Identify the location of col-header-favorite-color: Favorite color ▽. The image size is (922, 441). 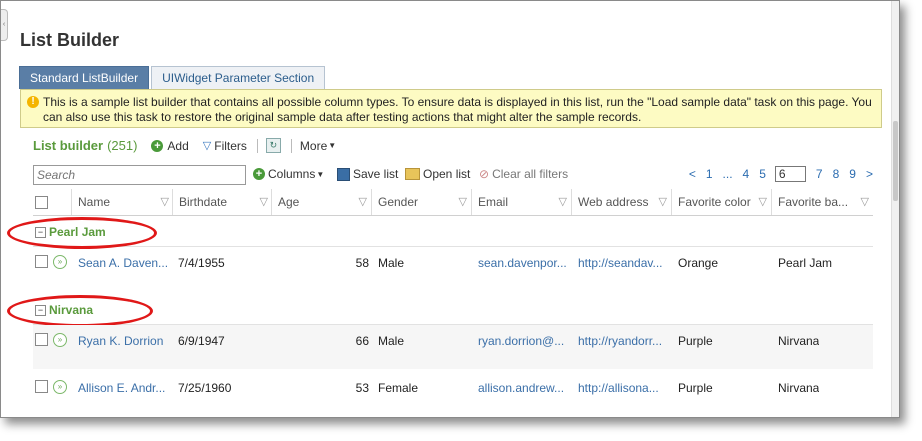
(721, 202).